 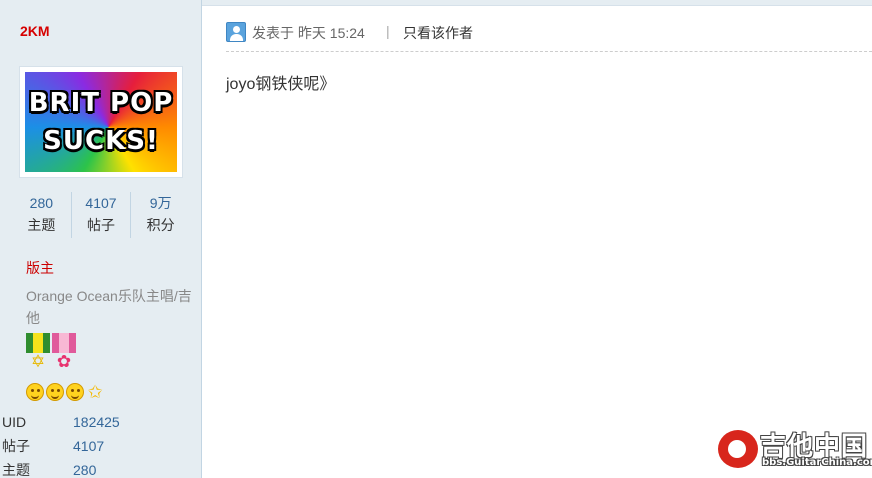 I want to click on user-info-list: UID 182425 帖子 4107 主题 280, so click(x=100, y=444).